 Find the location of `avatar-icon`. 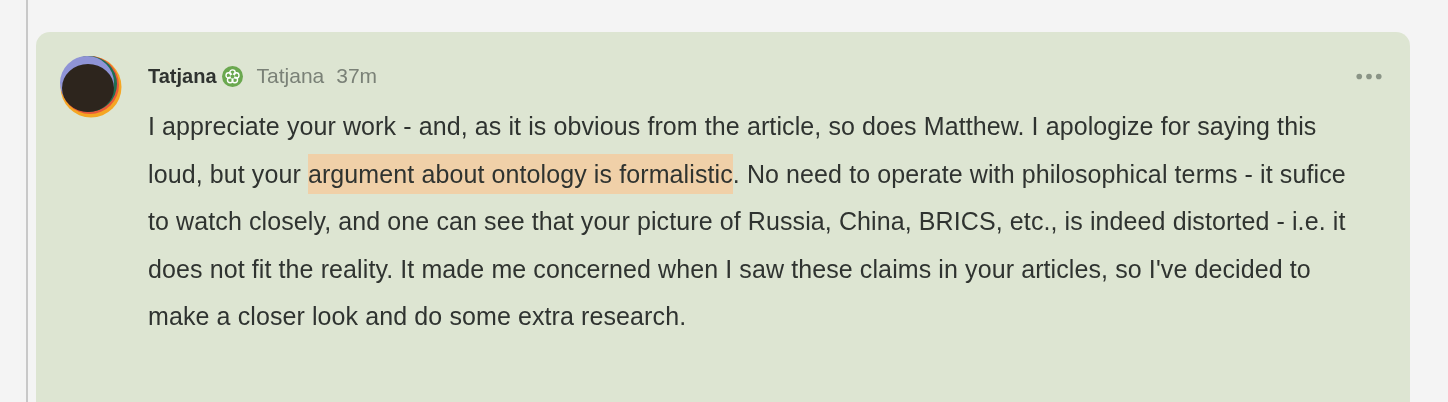

avatar-icon is located at coordinates (91, 87).